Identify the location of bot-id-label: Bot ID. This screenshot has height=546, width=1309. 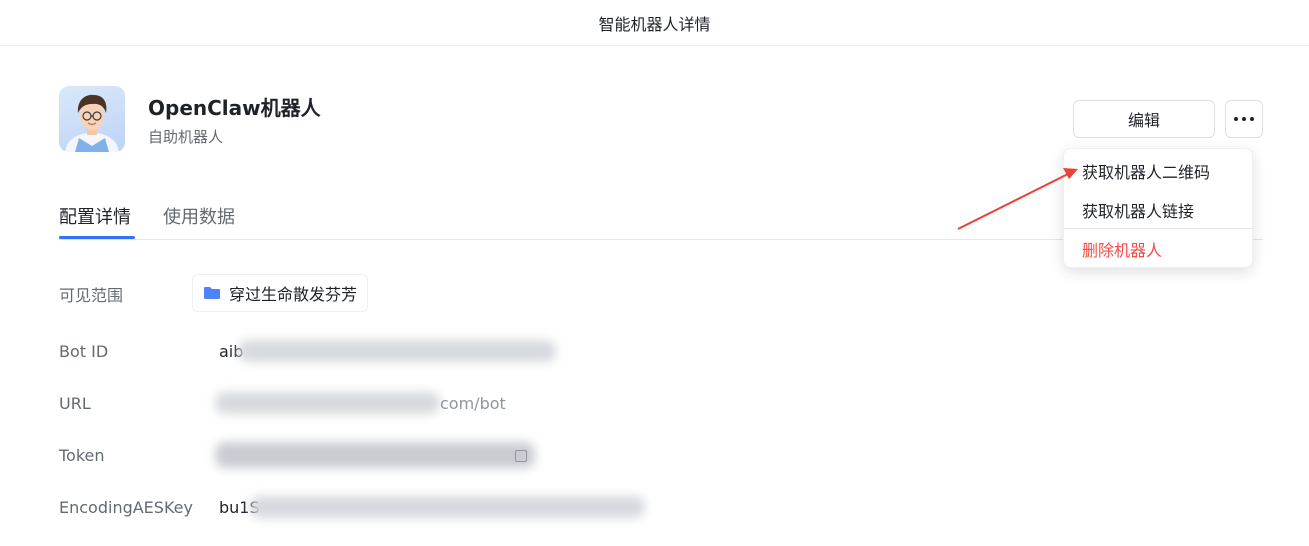
(84, 351).